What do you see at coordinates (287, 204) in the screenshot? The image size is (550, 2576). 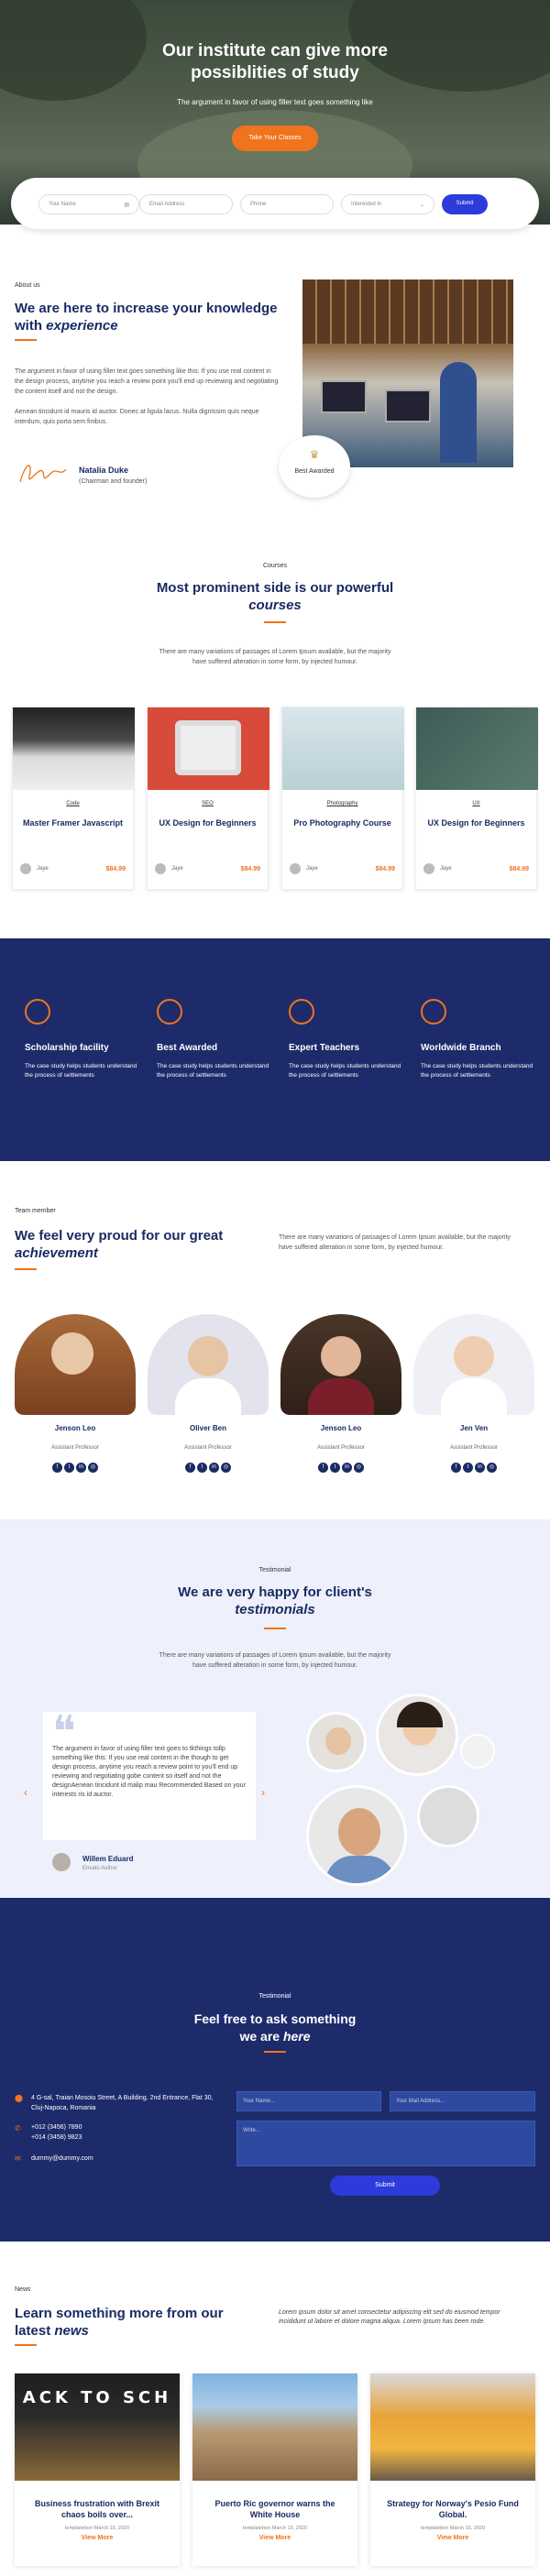 I see `phone-input: Phone` at bounding box center [287, 204].